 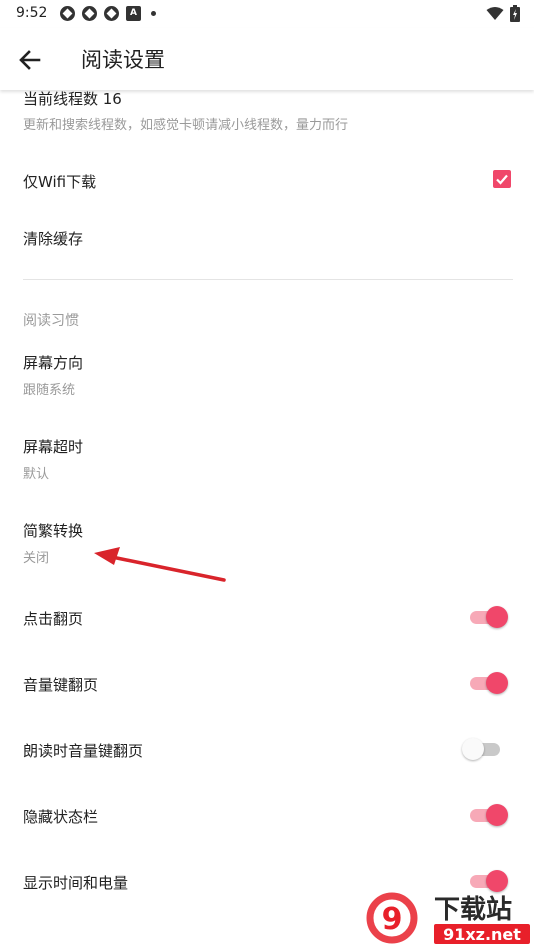 I want to click on page-title: 阅读设置, so click(x=123, y=60).